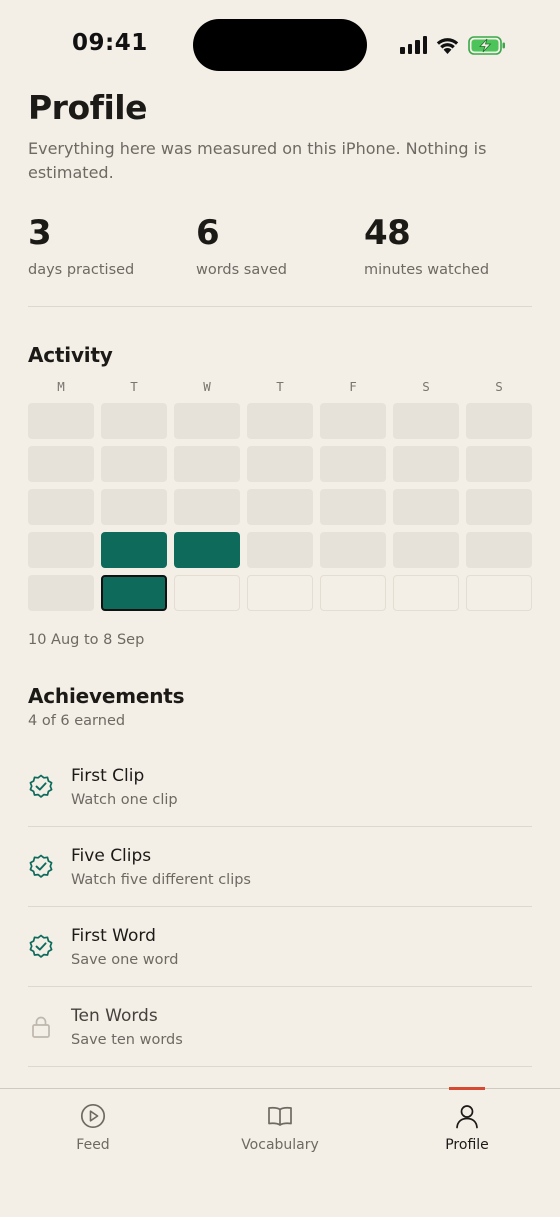 The width and height of the screenshot is (560, 1217). What do you see at coordinates (40, 233) in the screenshot?
I see `stat-value: 3` at bounding box center [40, 233].